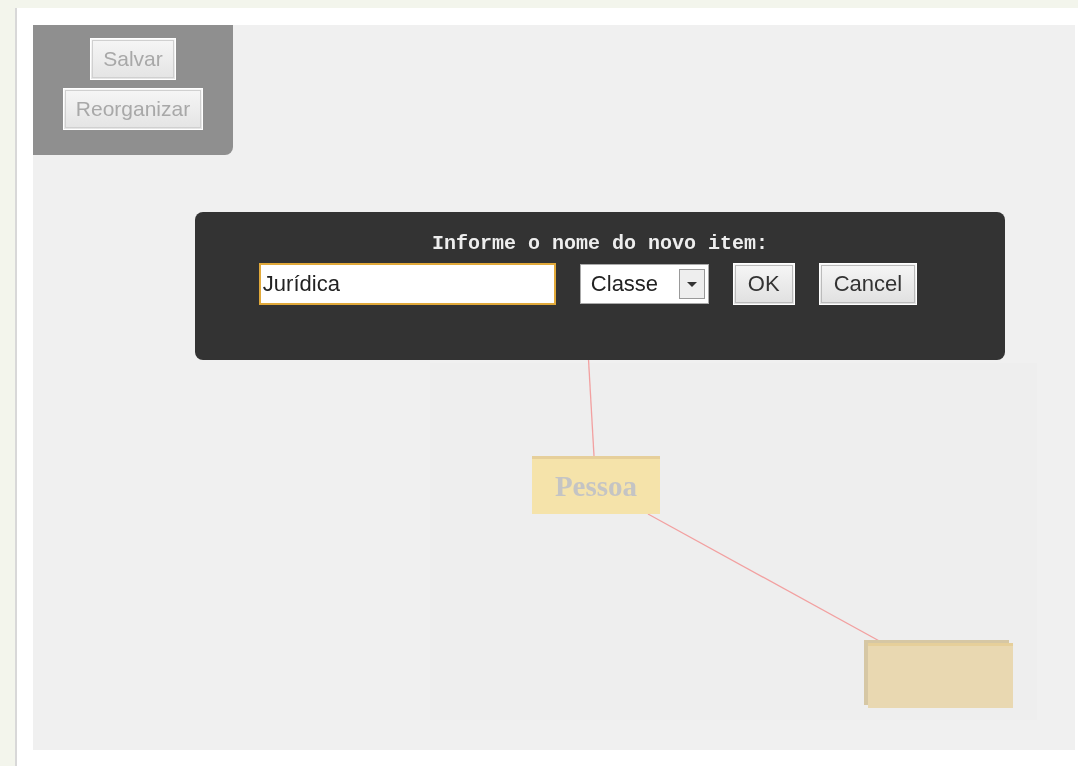 Image resolution: width=1078 pixels, height=766 pixels. What do you see at coordinates (600, 243) in the screenshot?
I see `dialog-prompt: Informe o nome do novo item:` at bounding box center [600, 243].